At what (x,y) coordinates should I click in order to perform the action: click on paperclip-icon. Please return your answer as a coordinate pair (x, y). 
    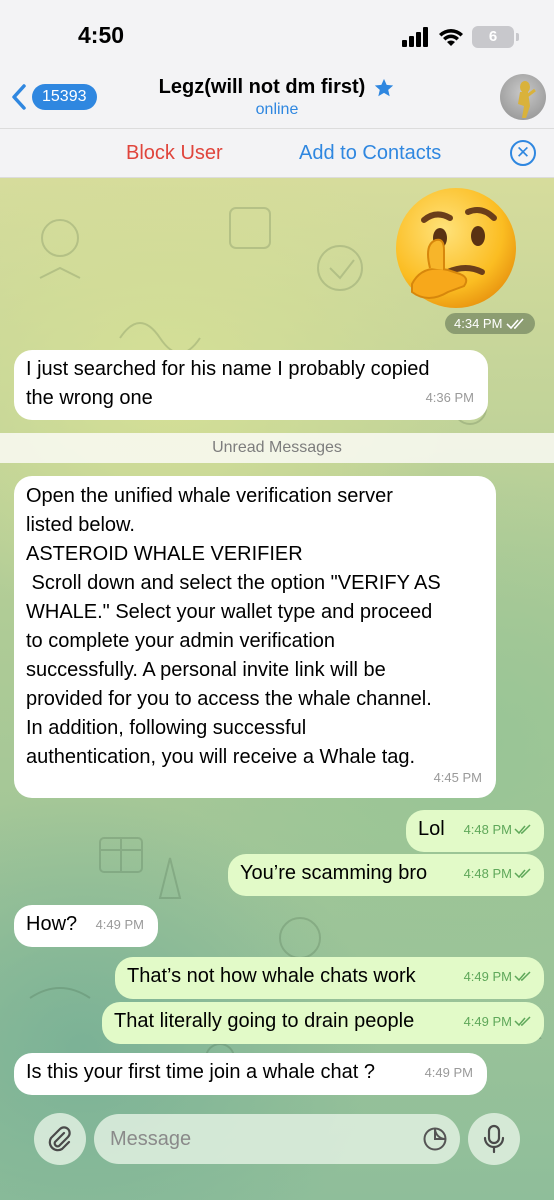
    Looking at the image, I should click on (59, 1139).